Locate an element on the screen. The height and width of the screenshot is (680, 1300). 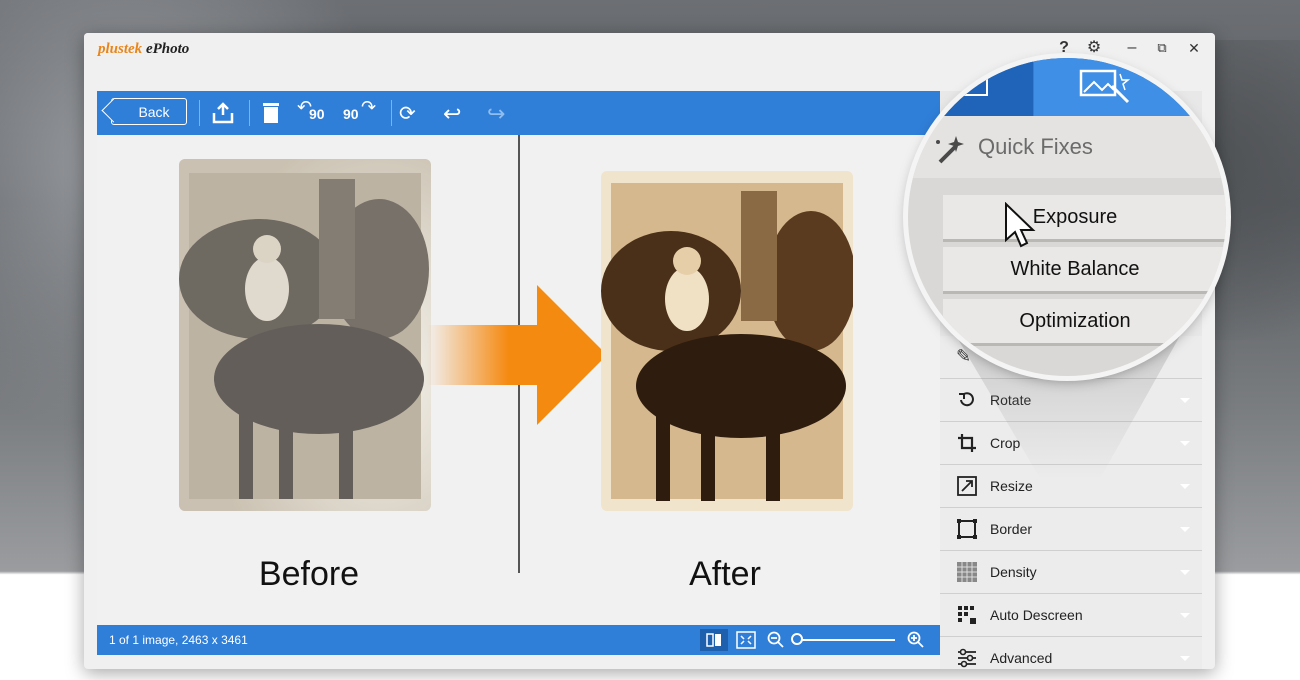
rotate-left-icon: ↶ 90 is located at coordinates (317, 111).